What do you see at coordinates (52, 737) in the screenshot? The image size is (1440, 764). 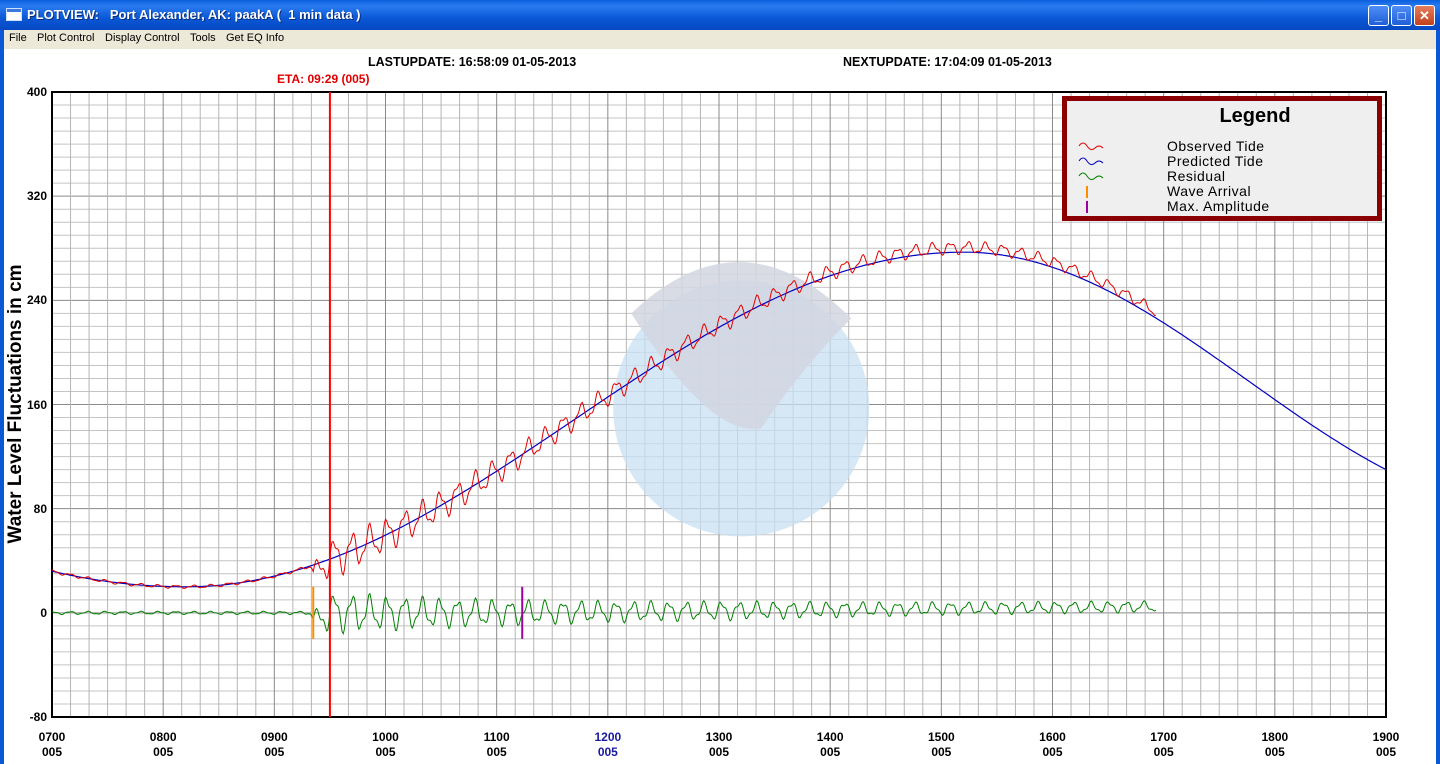 I see `x-tick-time: 0700` at bounding box center [52, 737].